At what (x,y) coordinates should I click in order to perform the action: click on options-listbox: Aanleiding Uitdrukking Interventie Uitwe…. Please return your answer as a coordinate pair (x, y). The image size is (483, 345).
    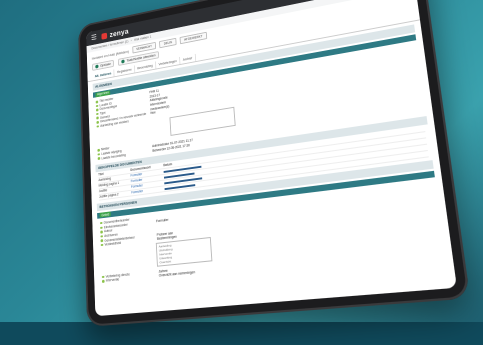
    Looking at the image, I should click on (184, 251).